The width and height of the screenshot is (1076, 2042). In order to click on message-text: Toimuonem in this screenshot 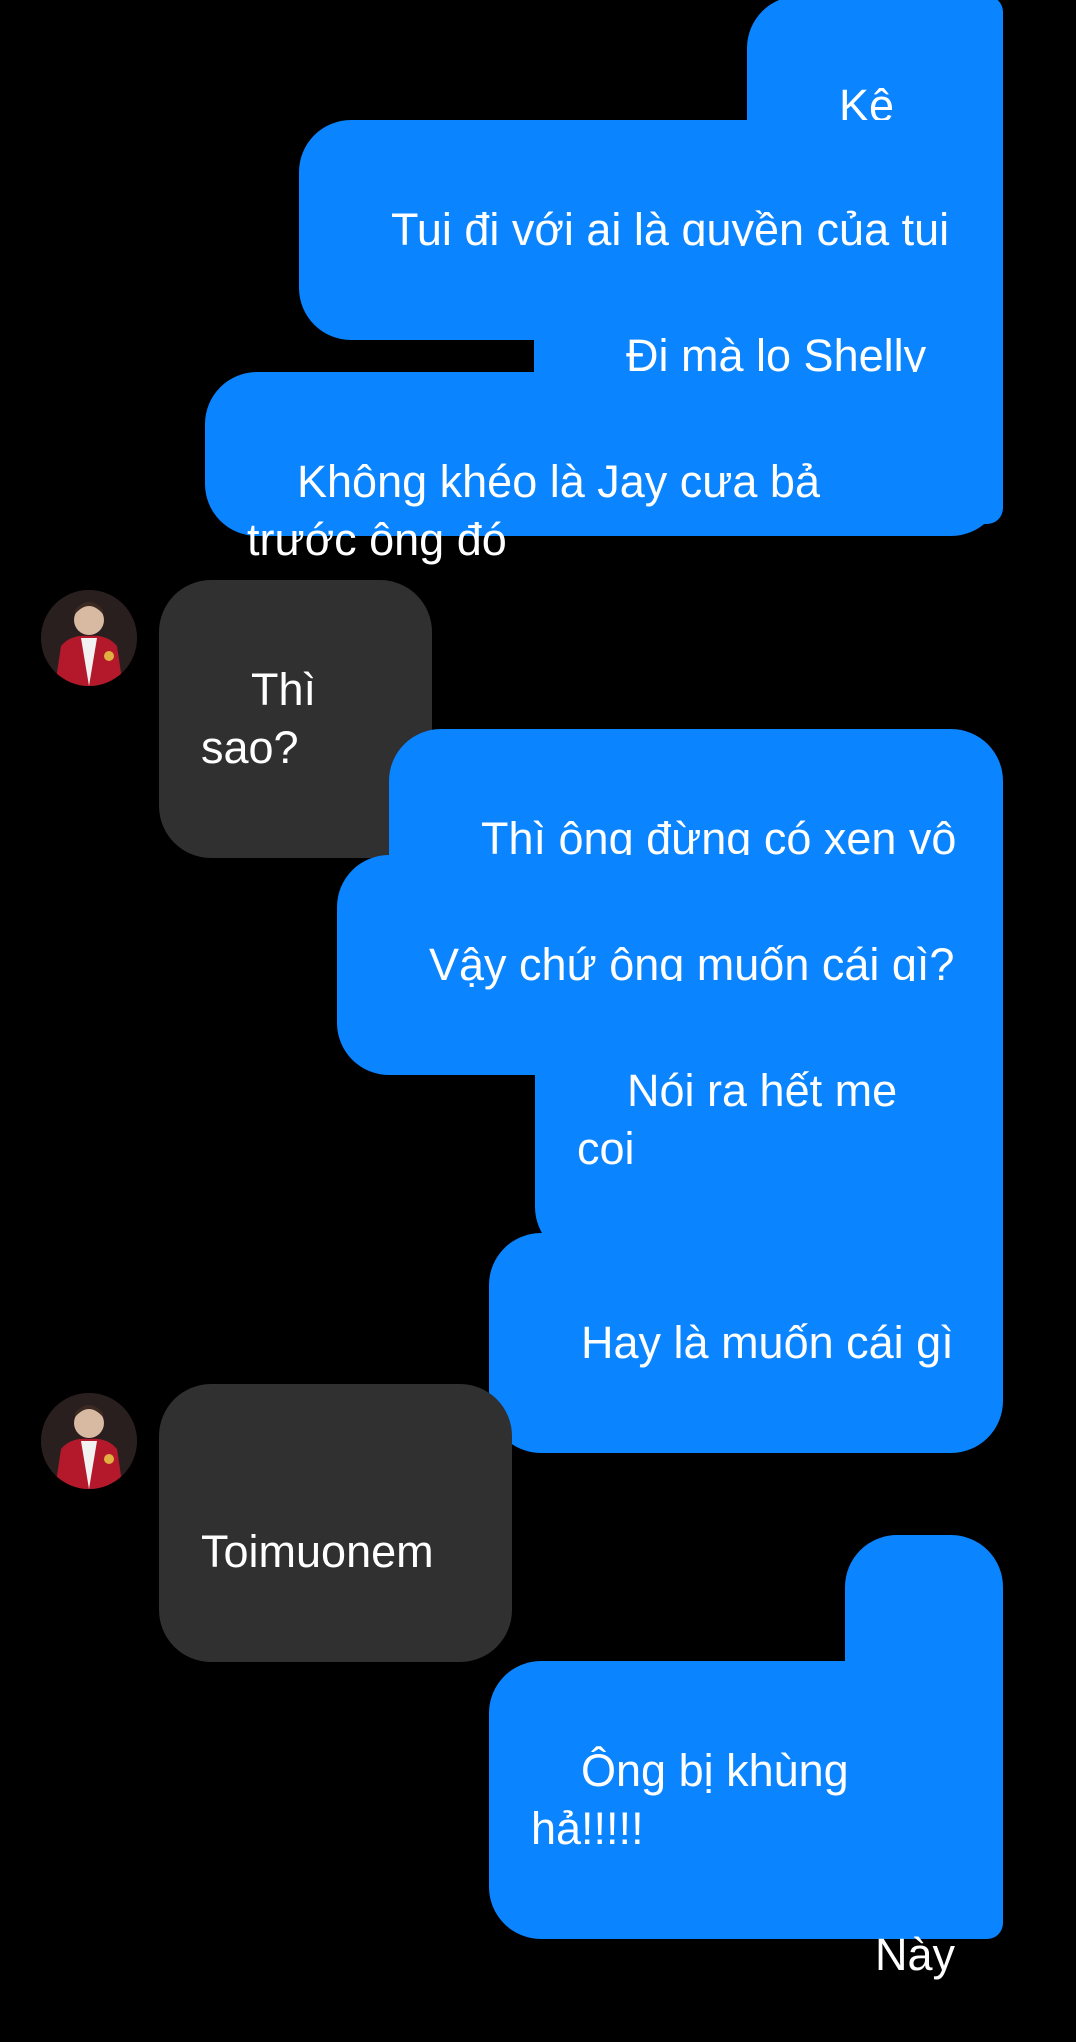, I will do `click(317, 1551)`.